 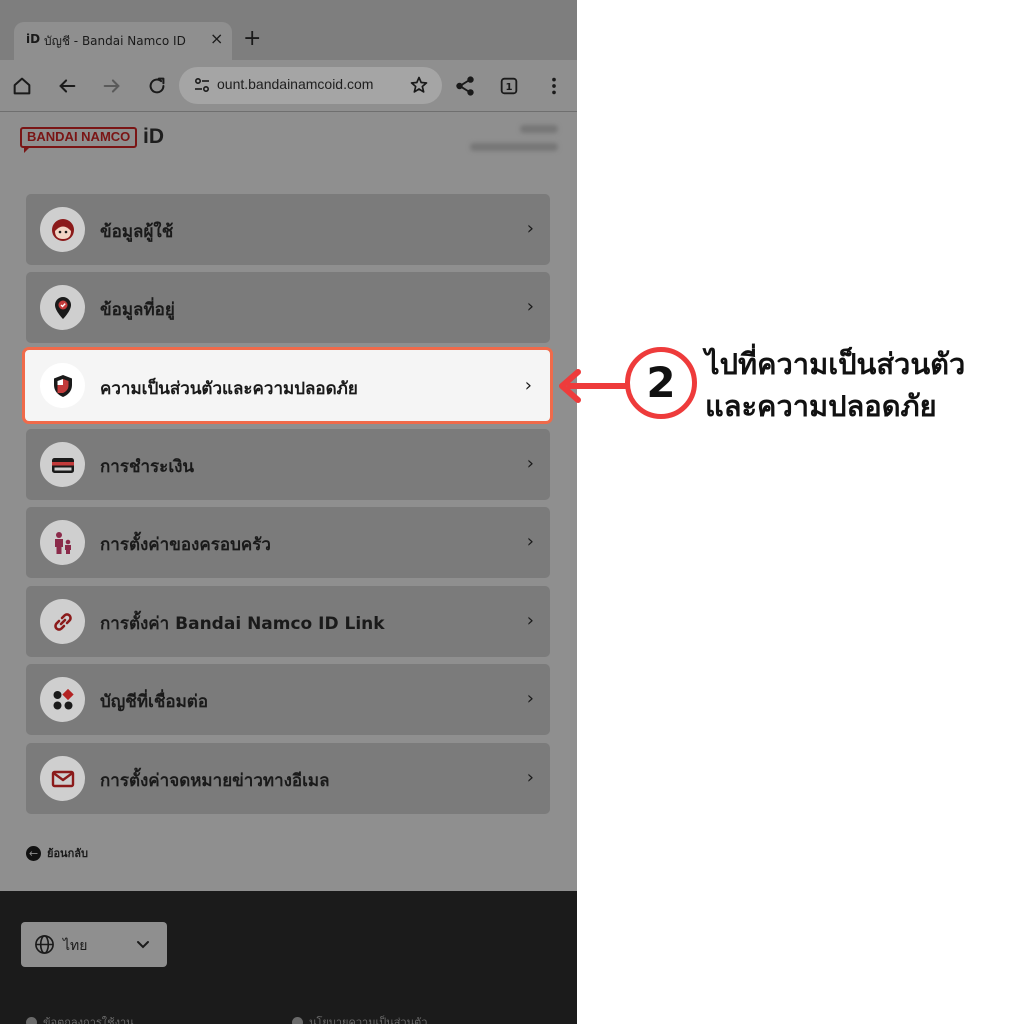 What do you see at coordinates (154, 702) in the screenshot?
I see `menu-item-label: บัญชีที่เชื่อมต่อ` at bounding box center [154, 702].